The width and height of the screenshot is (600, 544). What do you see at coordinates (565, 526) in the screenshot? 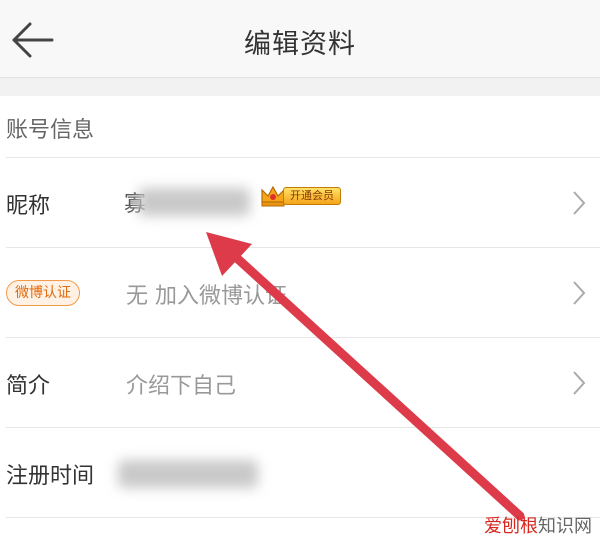
I see `watermark-rest: 知识网` at bounding box center [565, 526].